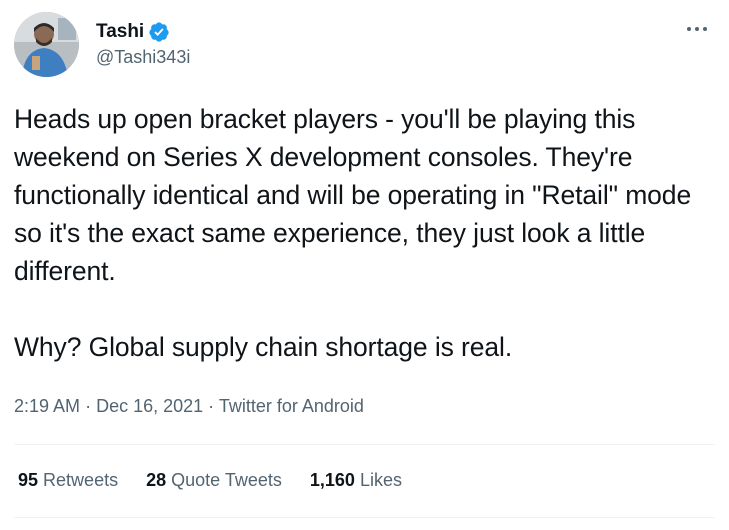 This screenshot has height=530, width=729. Describe the element at coordinates (364, 46) in the screenshot. I see `tweet-header: Tashi @Tashi343i` at that location.